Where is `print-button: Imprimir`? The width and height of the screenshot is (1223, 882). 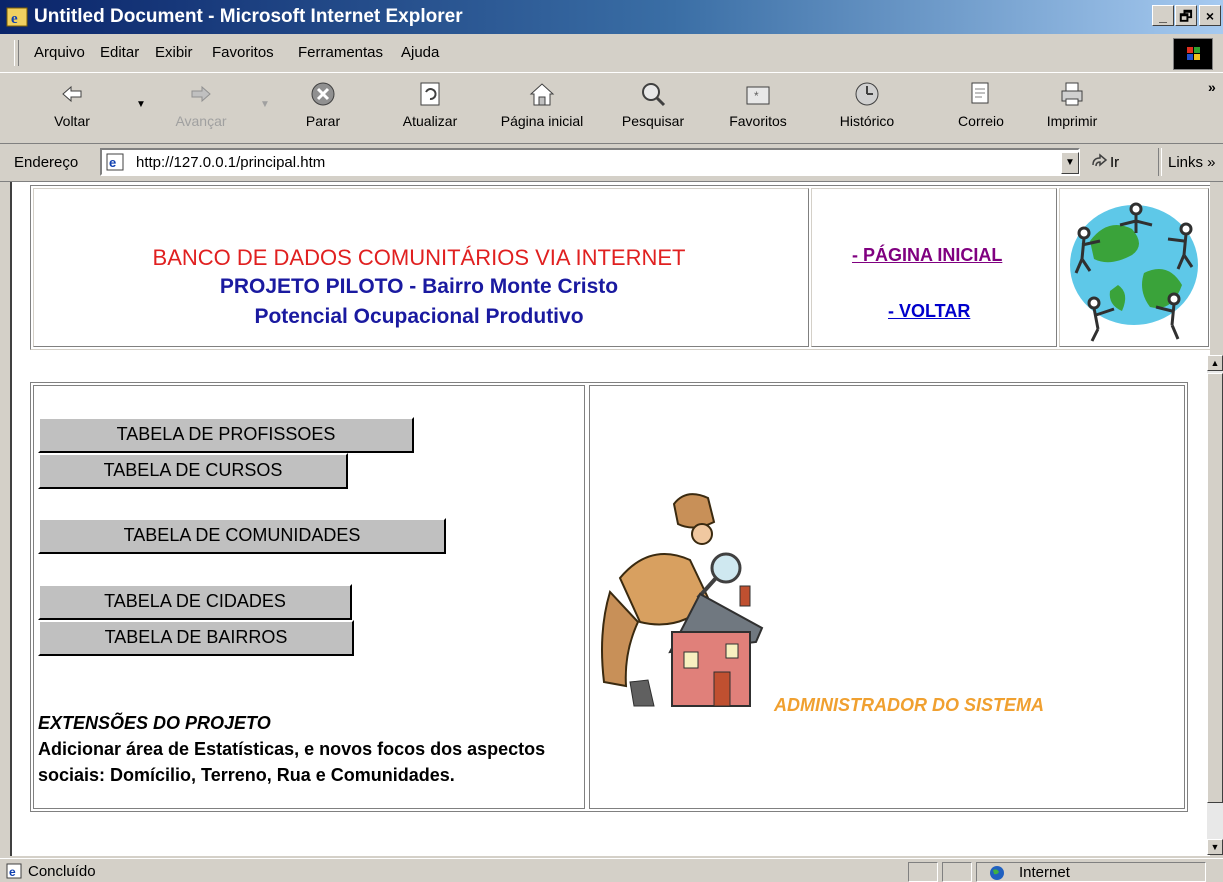
print-button: Imprimir is located at coordinates (1072, 104).